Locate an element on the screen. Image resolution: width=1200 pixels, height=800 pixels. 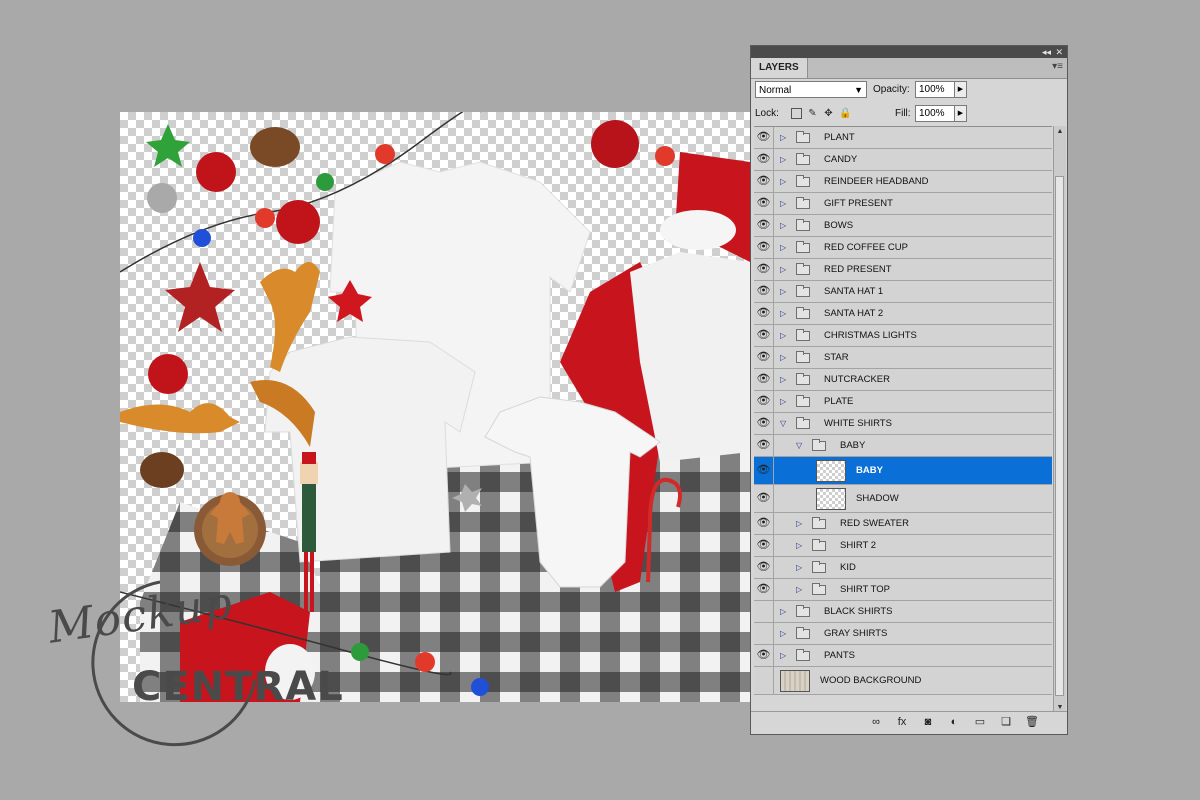
layer-row-shirt-2: 👁 ▷ SHIRT 2 is located at coordinates (903, 546).